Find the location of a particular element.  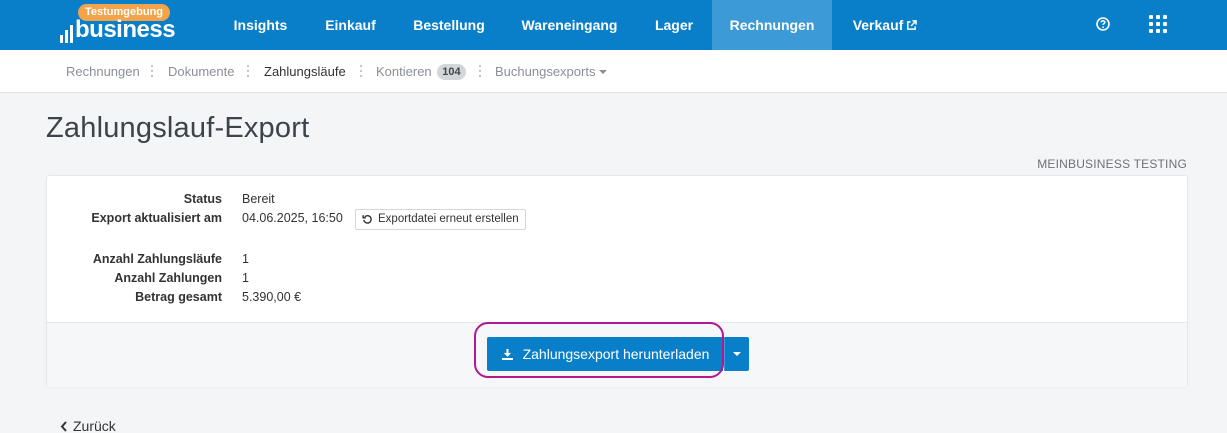

payment-runs-label: Anzahl Zahlungsläufe is located at coordinates (157, 259).